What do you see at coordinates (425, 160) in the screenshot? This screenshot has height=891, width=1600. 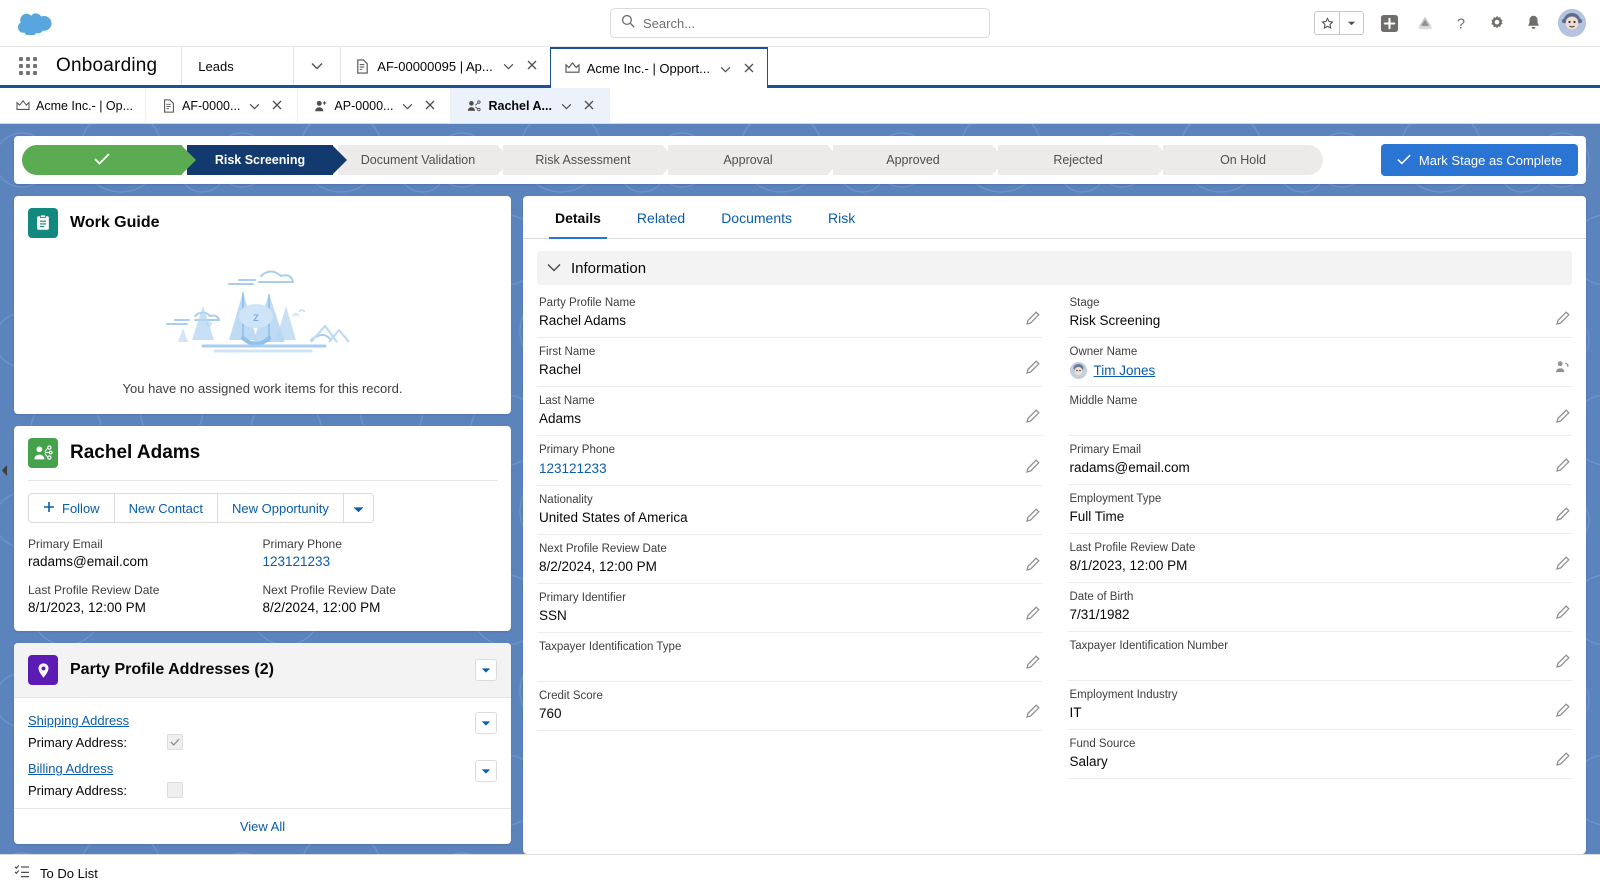 I see `path-step-document-validation: Document Validation` at bounding box center [425, 160].